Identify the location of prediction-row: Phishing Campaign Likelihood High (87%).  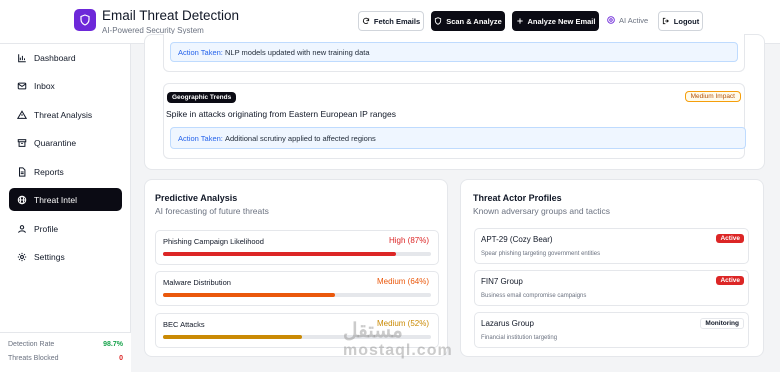
(297, 247).